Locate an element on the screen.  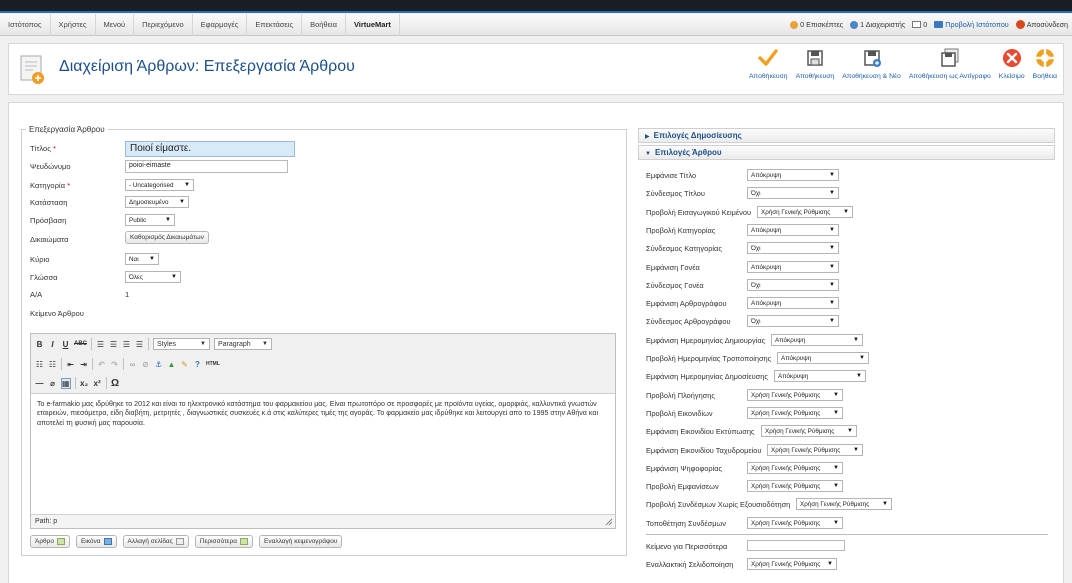
menu-content: Περιεχόμενο is located at coordinates (163, 24).